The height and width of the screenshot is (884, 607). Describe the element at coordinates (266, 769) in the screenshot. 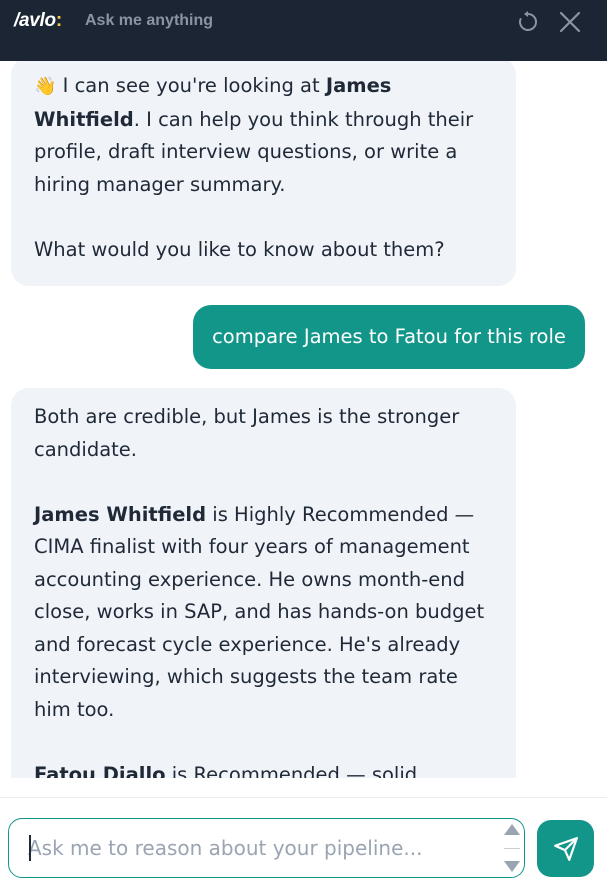

I see `message-paragraph: Fatou Diallo is Recommended — solid` at that location.